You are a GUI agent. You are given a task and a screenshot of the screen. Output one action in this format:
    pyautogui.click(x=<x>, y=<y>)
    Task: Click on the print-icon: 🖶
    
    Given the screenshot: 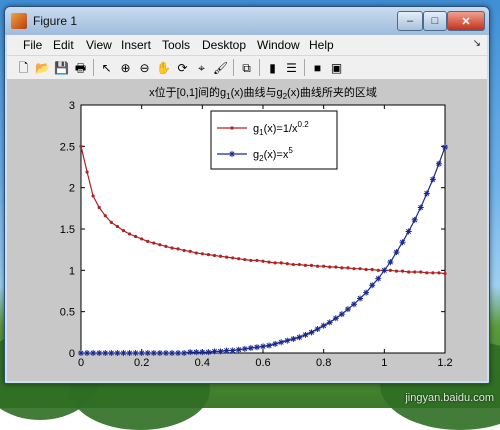 What is the action you would take?
    pyautogui.click(x=80, y=67)
    